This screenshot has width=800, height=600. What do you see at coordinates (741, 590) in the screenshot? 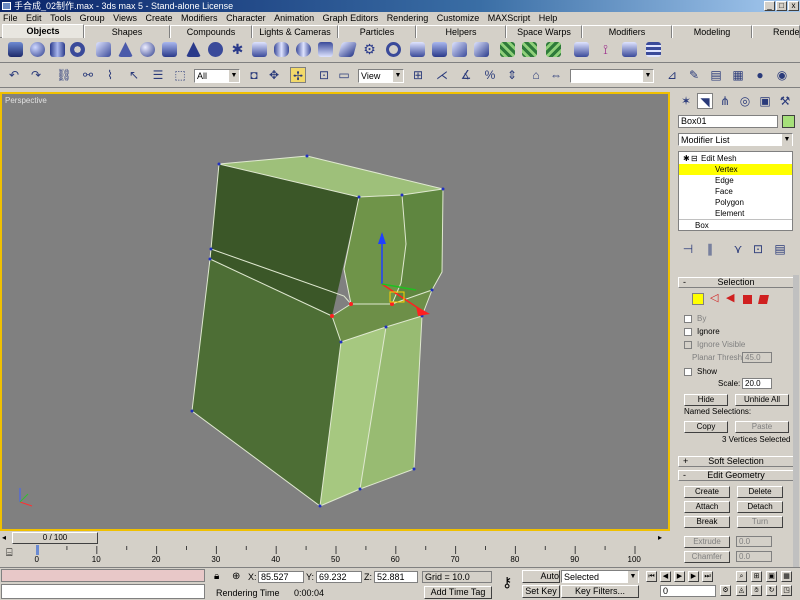
I see `fov-icon: ◬` at bounding box center [741, 590].